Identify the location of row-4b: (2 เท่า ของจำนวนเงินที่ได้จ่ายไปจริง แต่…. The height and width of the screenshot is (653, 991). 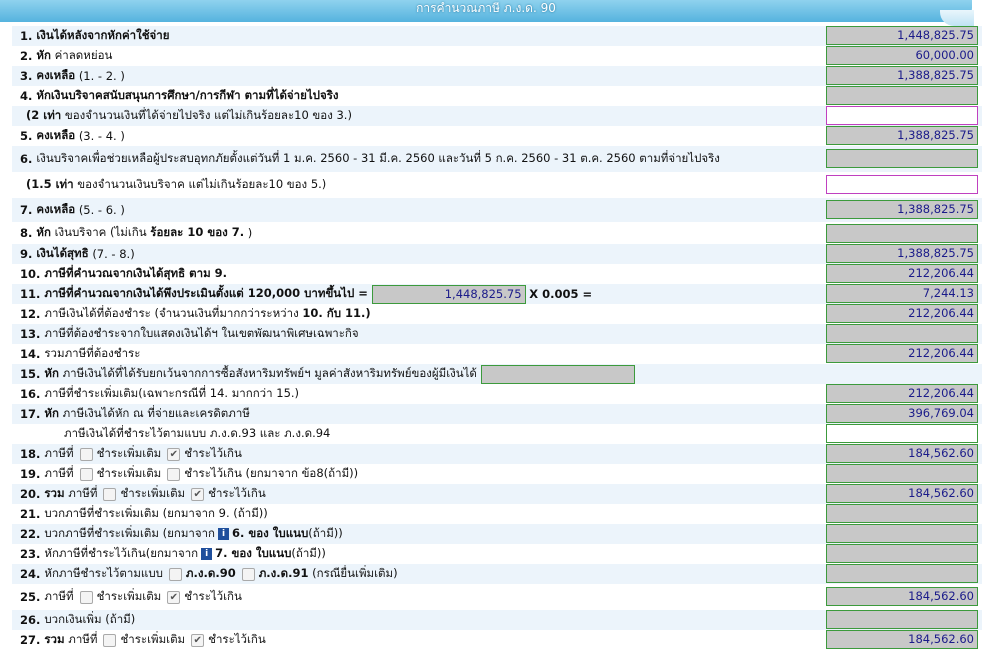
(497, 116).